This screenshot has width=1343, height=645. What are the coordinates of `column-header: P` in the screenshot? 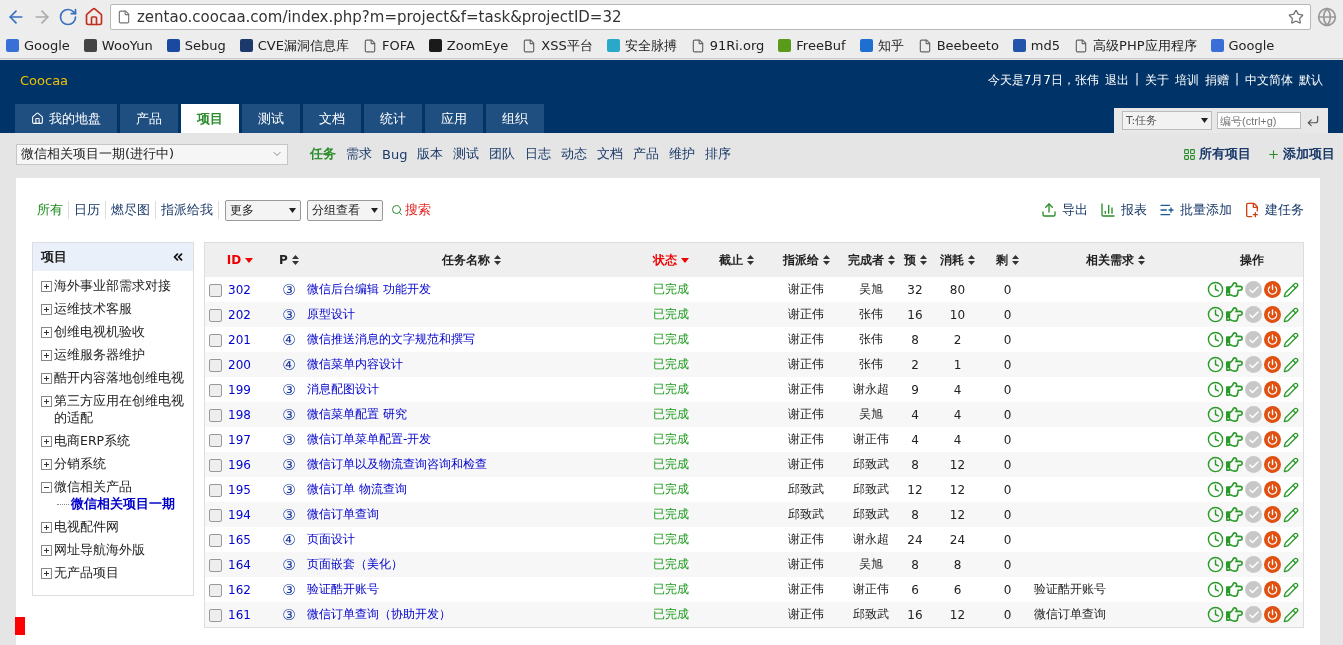 It's located at (289, 260).